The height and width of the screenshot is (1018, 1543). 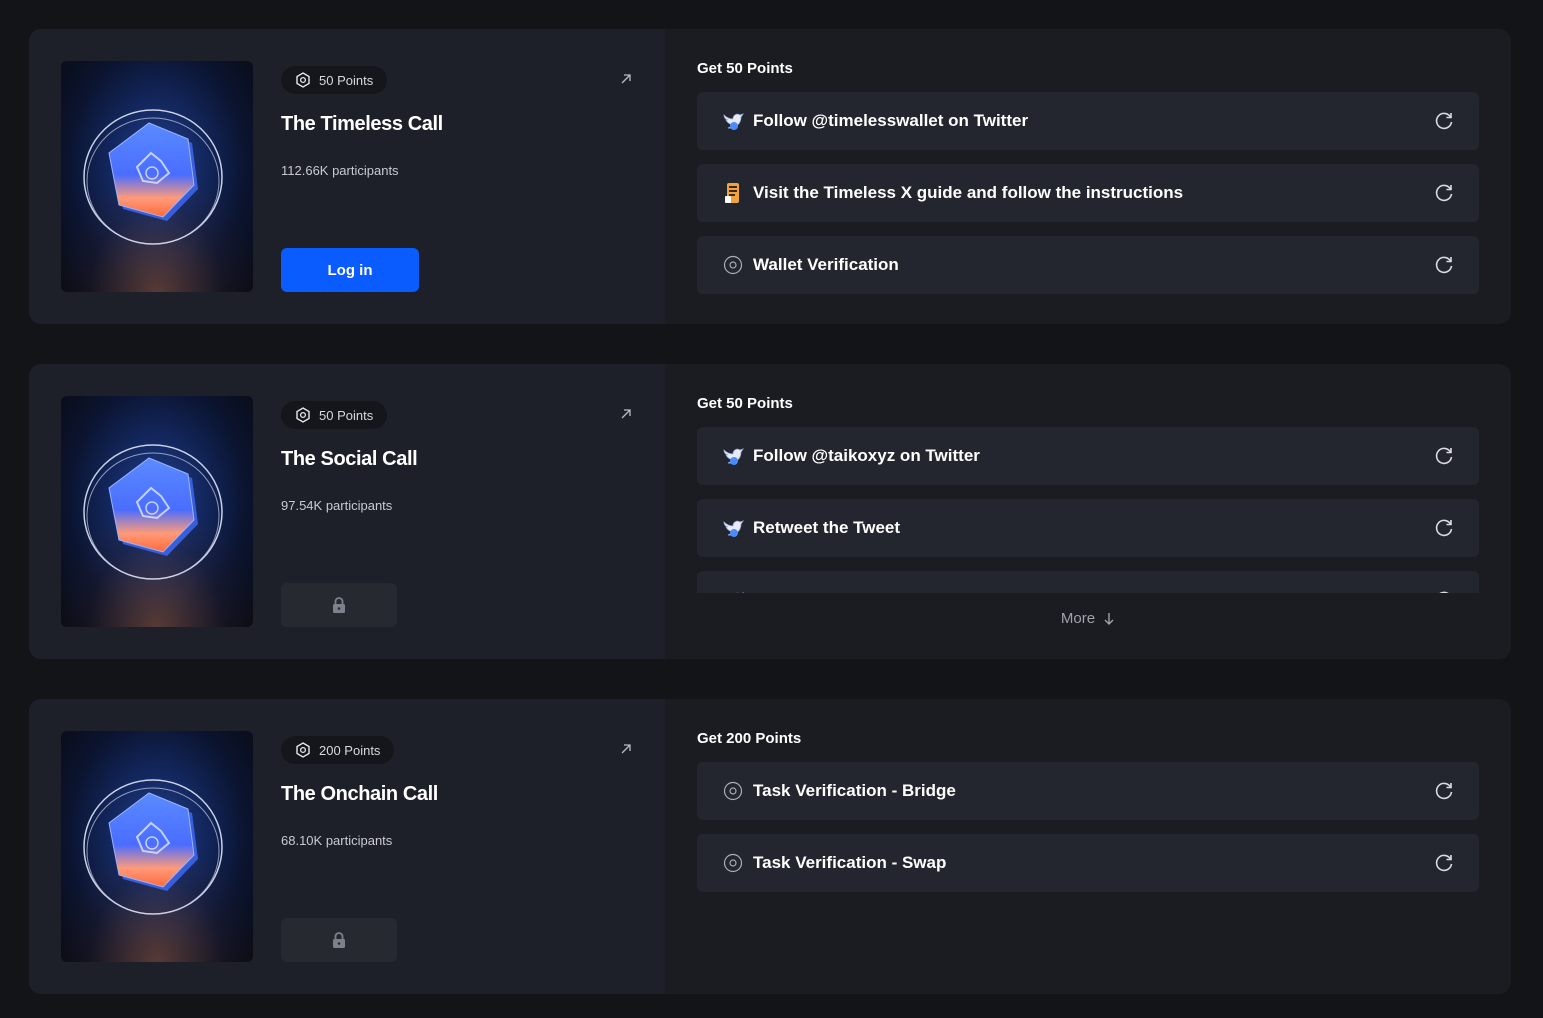 What do you see at coordinates (337, 505) in the screenshot?
I see `participants-count: 97.54K participants` at bounding box center [337, 505].